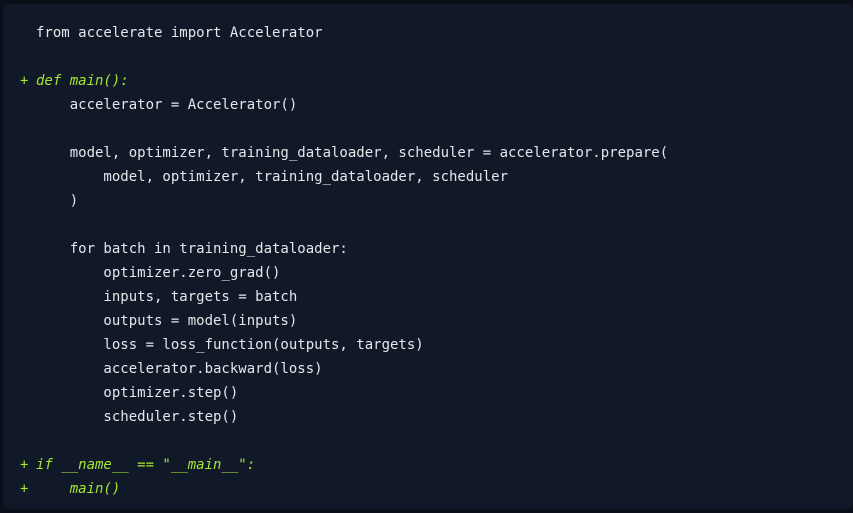 Image resolution: width=853 pixels, height=513 pixels. Describe the element at coordinates (428, 465) in the screenshot. I see `code-line-added: + if __name__ == "__main__":` at that location.